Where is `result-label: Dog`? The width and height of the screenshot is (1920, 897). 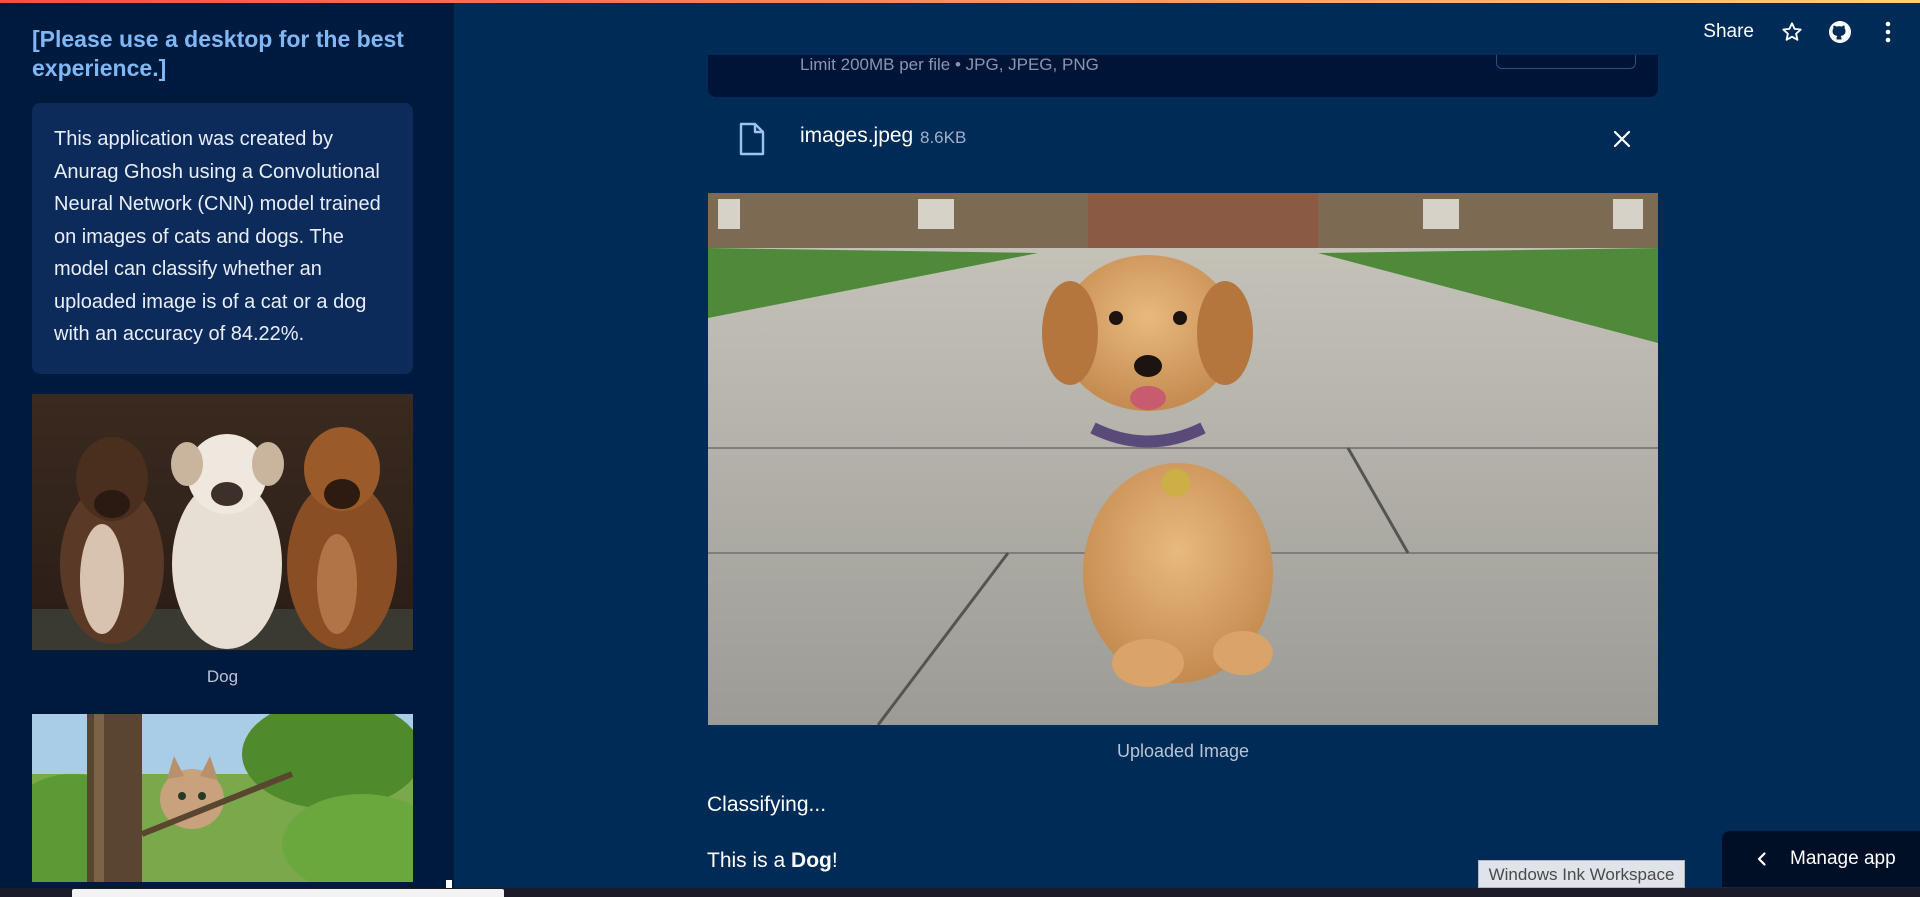
result-label: Dog is located at coordinates (811, 860).